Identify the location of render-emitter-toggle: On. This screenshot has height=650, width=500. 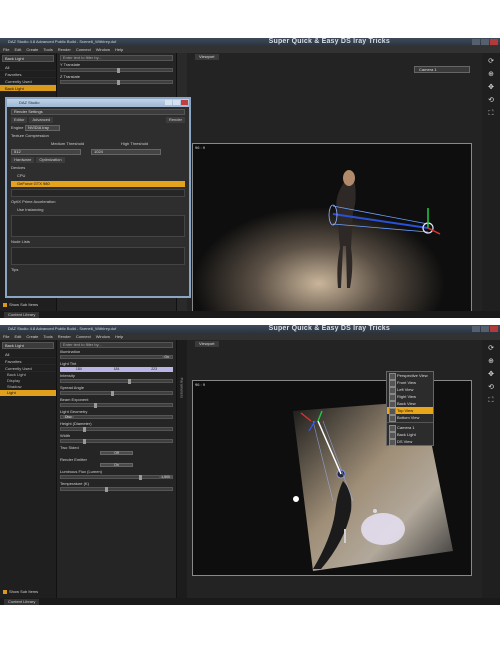
(116, 465).